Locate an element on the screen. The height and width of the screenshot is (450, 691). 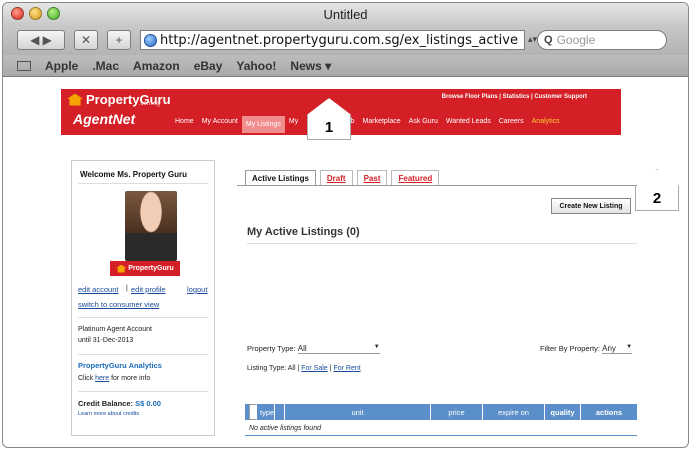
tab-past: Past is located at coordinates (372, 178).